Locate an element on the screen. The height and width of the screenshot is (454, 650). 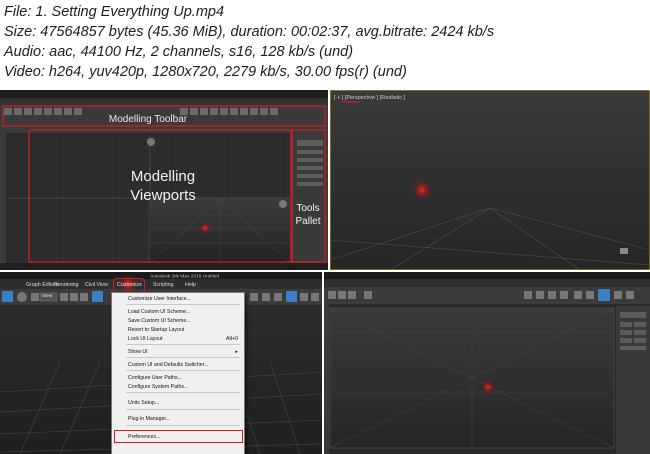
label-modelling-toolbar: Modelling Toolbar is located at coordinates (148, 119).